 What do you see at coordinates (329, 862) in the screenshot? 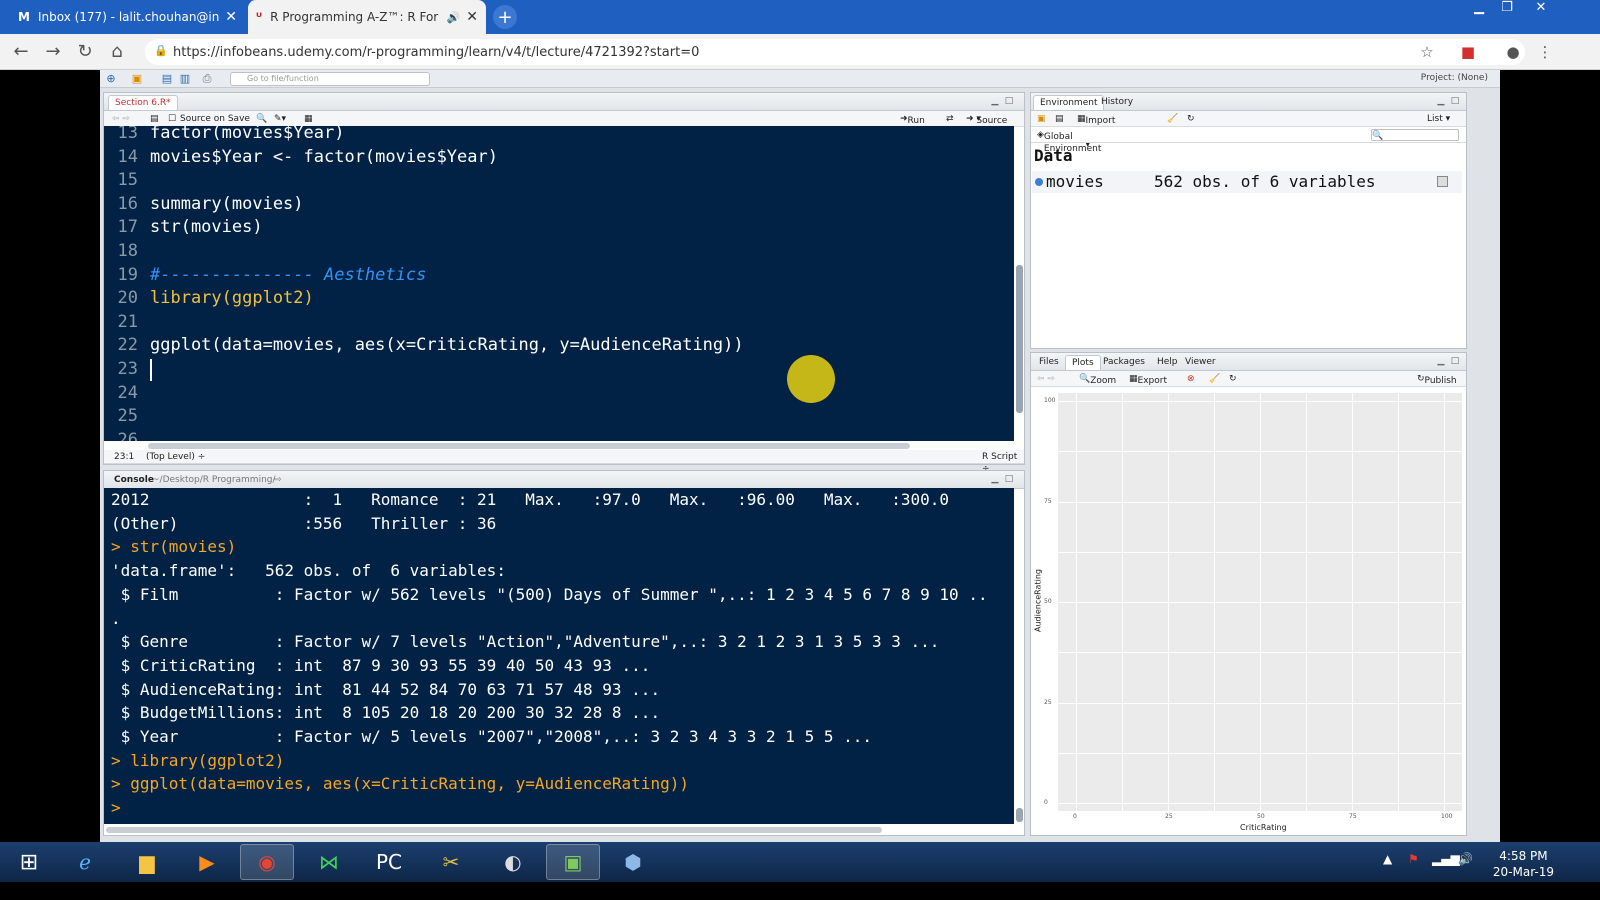
I see `vs-icon: ⋈` at bounding box center [329, 862].